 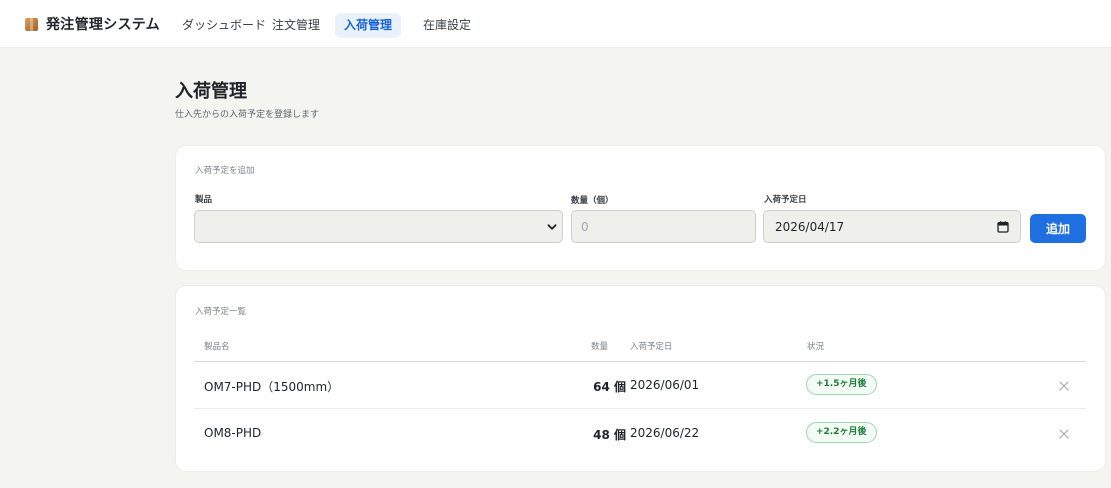 I want to click on arrival-list-title: 入荷予定一覧, so click(x=221, y=312).